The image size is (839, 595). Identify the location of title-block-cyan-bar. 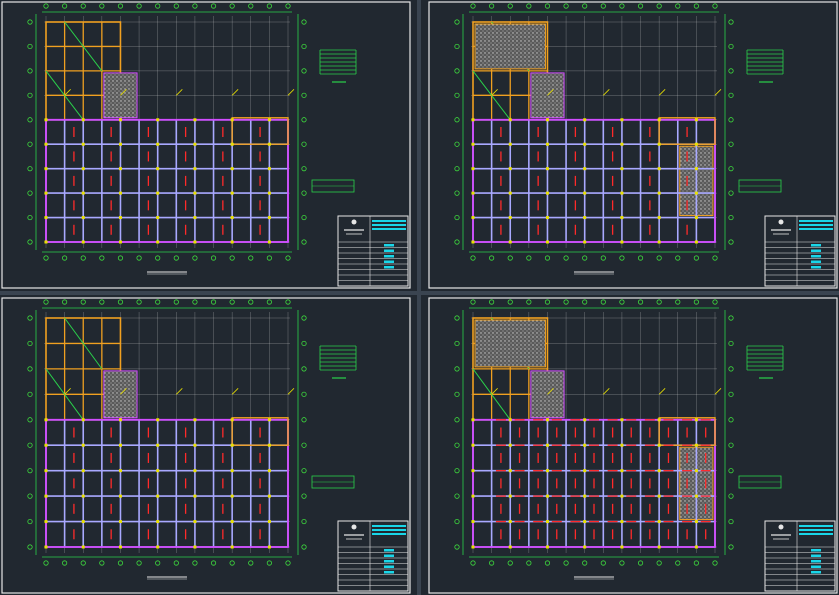
(816, 530).